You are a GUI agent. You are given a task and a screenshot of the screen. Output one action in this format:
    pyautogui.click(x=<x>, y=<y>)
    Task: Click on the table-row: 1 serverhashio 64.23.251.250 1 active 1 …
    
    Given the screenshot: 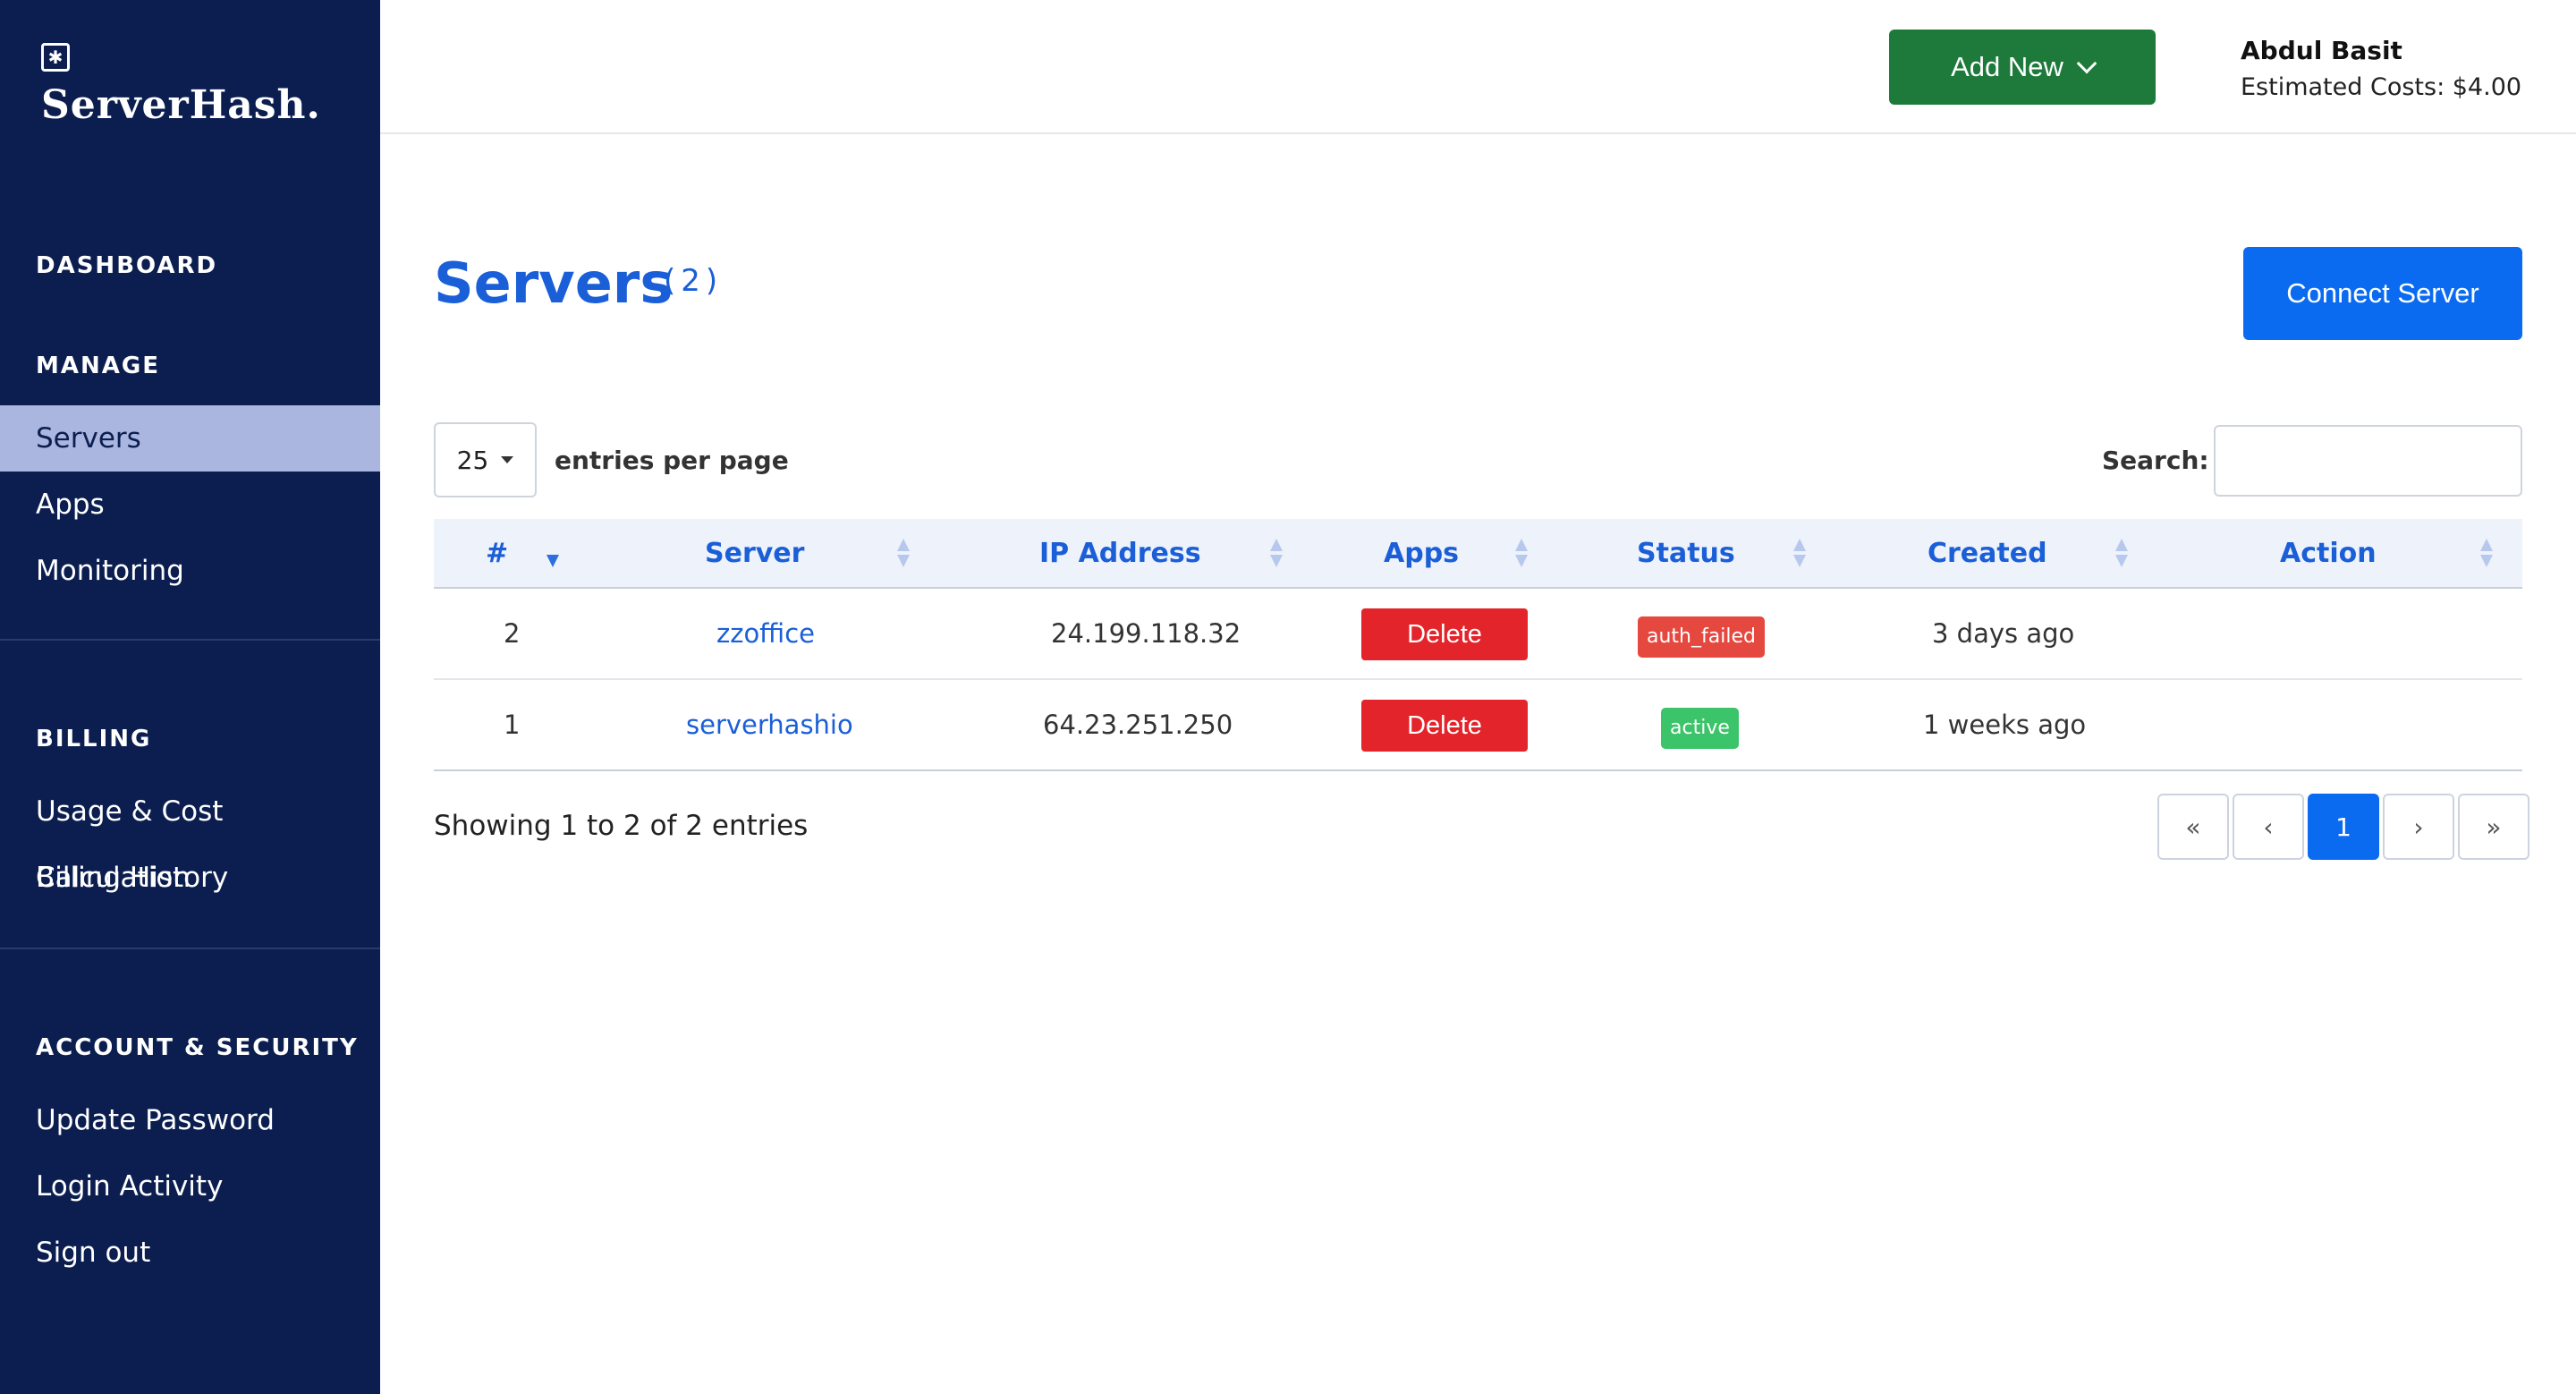 What is the action you would take?
    pyautogui.click(x=1478, y=725)
    